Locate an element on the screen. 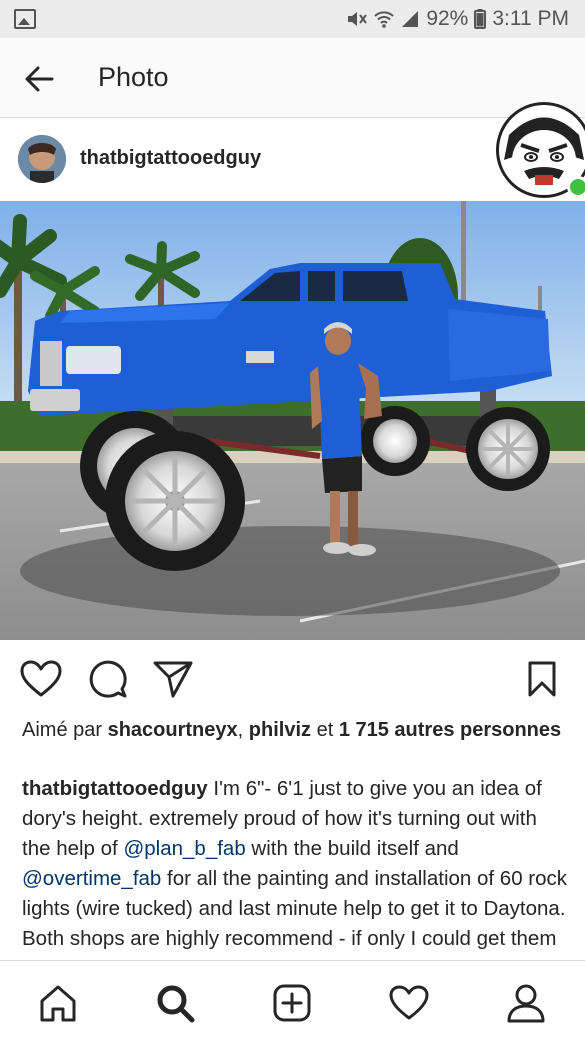 The image size is (585, 1041). status-bar: 92% 3:11 PM is located at coordinates (292, 19).